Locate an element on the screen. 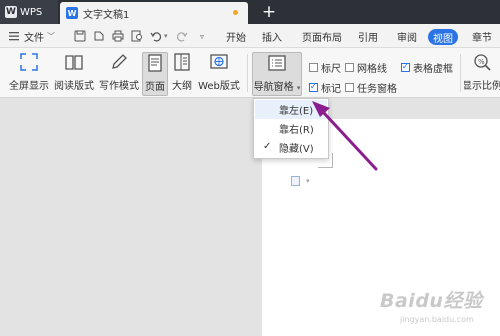 The height and width of the screenshot is (336, 500). watermark-url: jingyan.baidu.com is located at coordinates (437, 319).